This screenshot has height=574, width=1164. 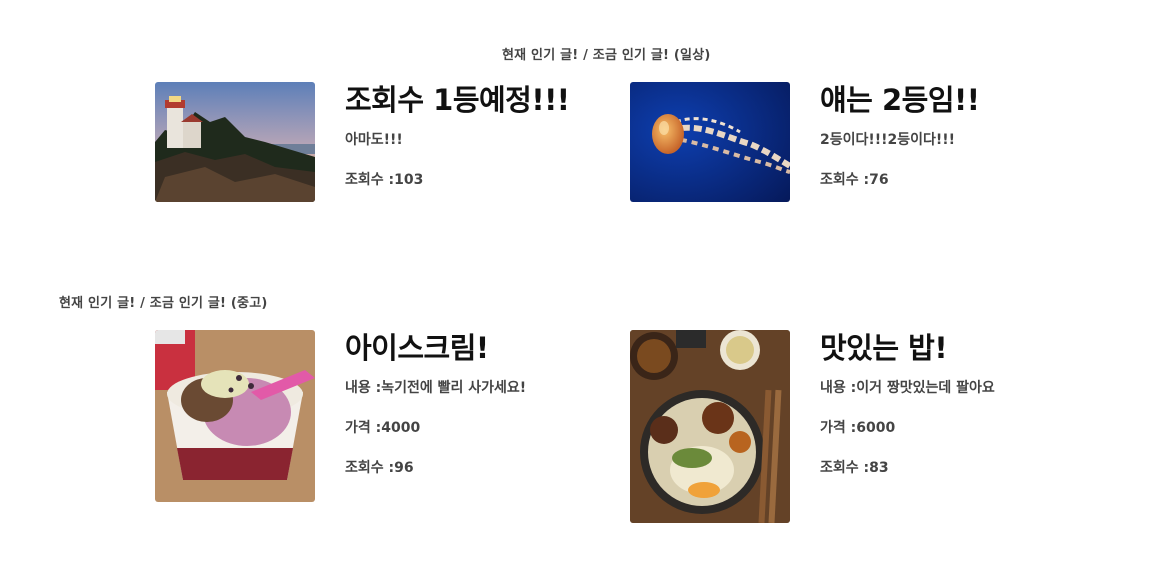 I want to click on used-popular-heading: 현재 인기 글! / 조금 인기 글! (중고), so click(x=163, y=303).